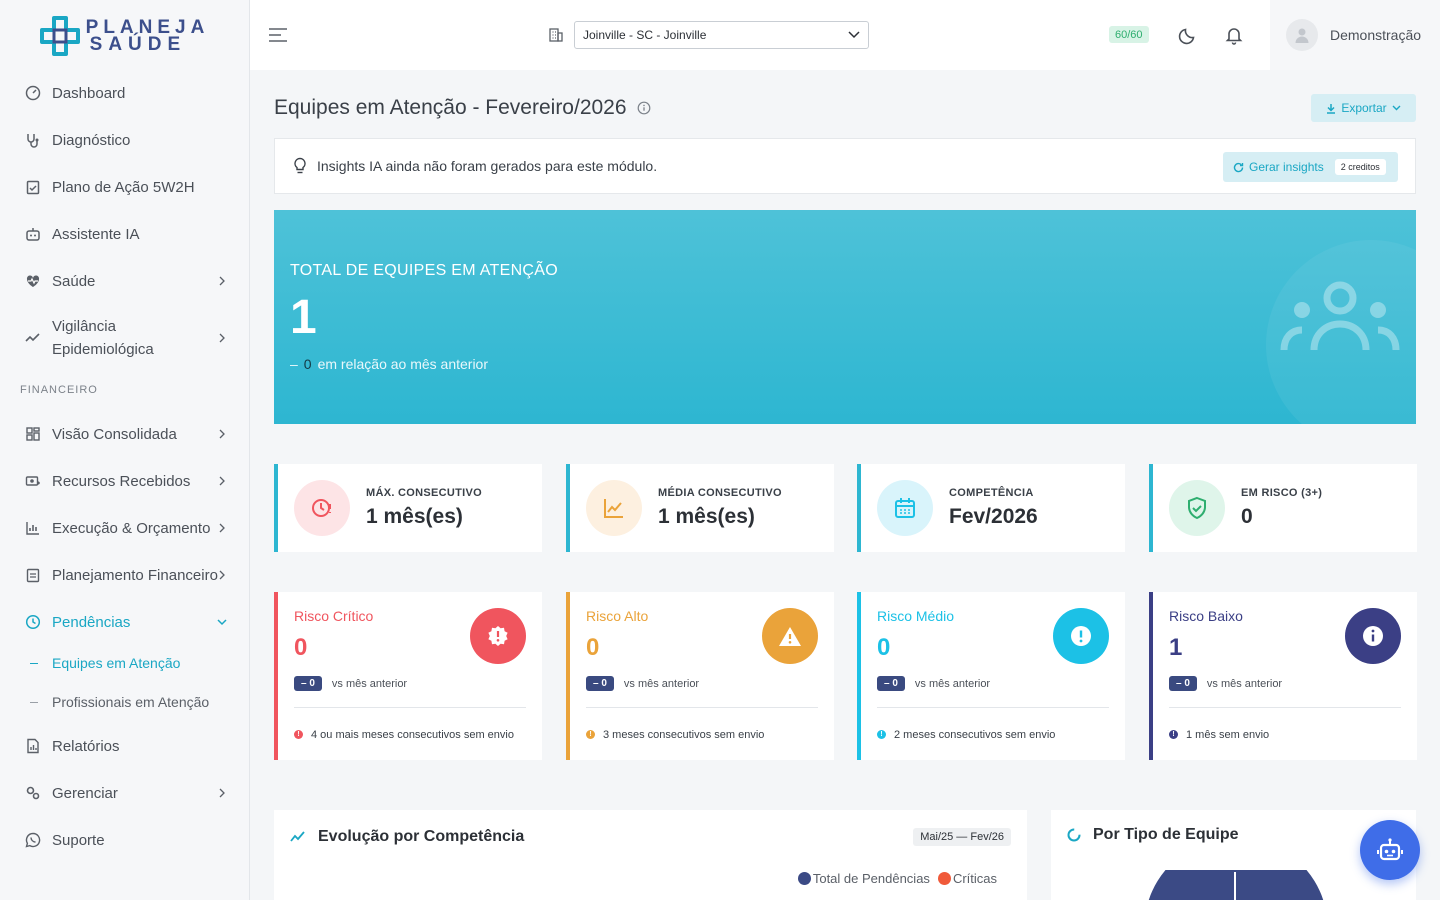 This screenshot has width=1440, height=900. Describe the element at coordinates (33, 575) in the screenshot. I see `clipboard-icon` at that location.